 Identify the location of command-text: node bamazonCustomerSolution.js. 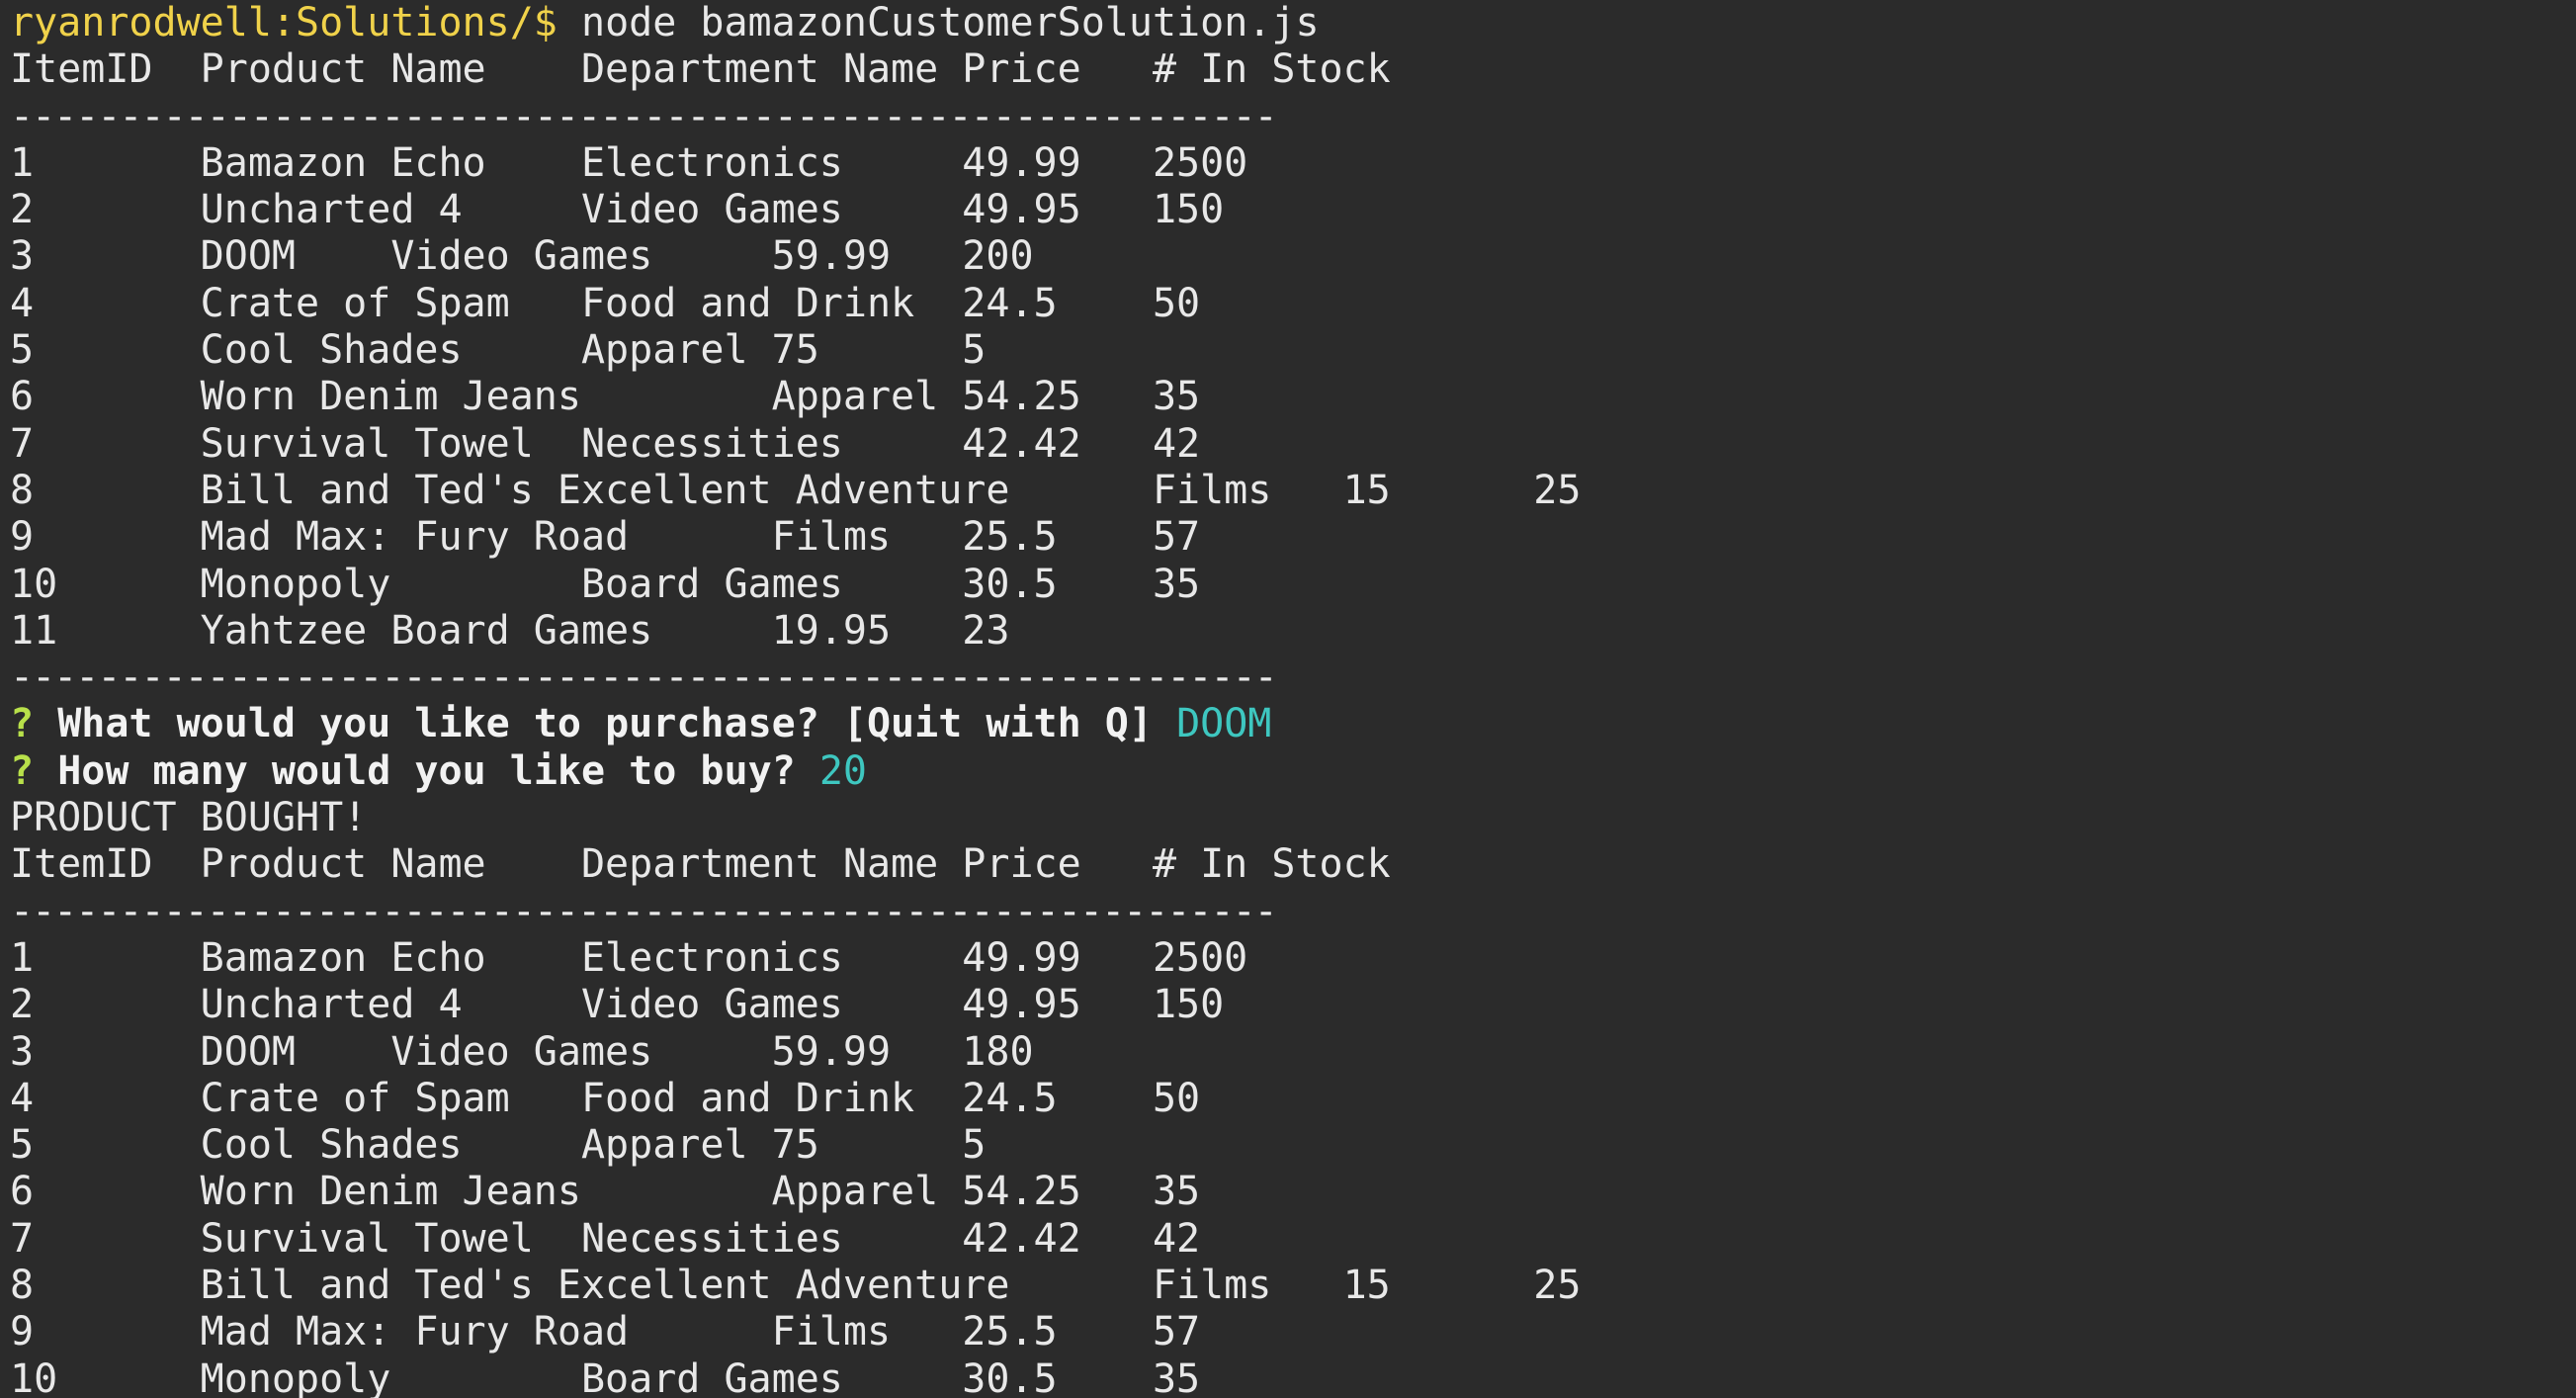
(950, 23).